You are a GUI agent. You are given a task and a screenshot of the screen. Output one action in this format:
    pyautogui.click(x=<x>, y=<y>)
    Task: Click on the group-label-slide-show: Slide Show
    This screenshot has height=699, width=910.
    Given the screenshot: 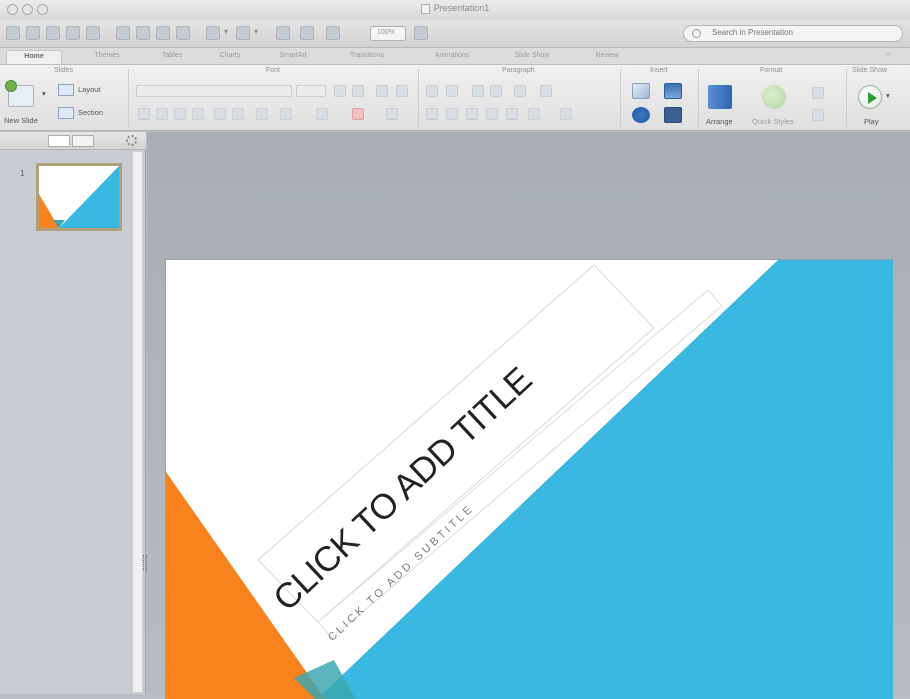 What is the action you would take?
    pyautogui.click(x=870, y=70)
    